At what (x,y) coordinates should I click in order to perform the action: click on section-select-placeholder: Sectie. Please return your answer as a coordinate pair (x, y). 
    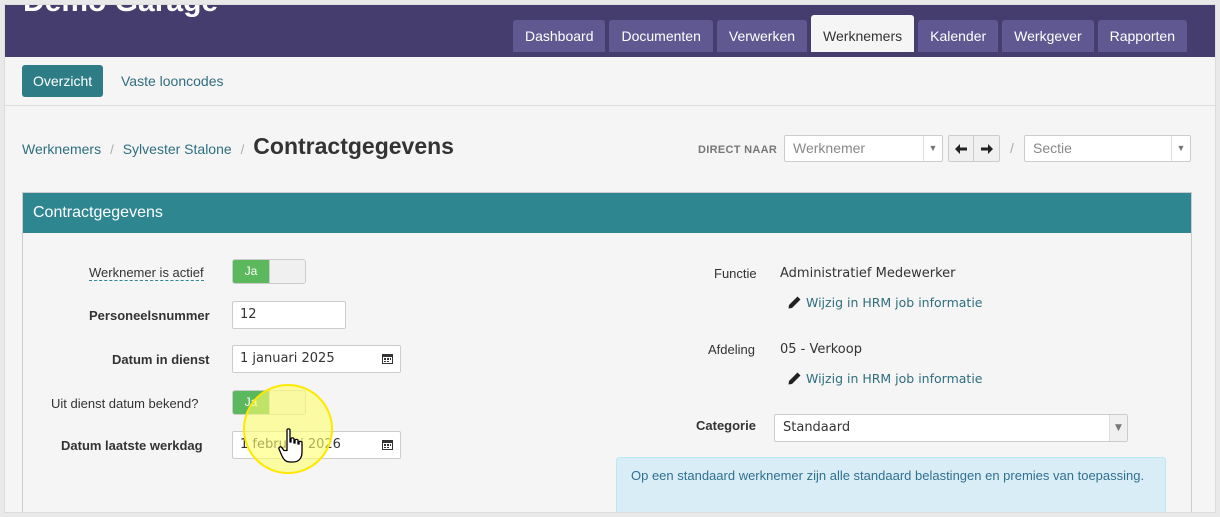
    Looking at the image, I should click on (1052, 148).